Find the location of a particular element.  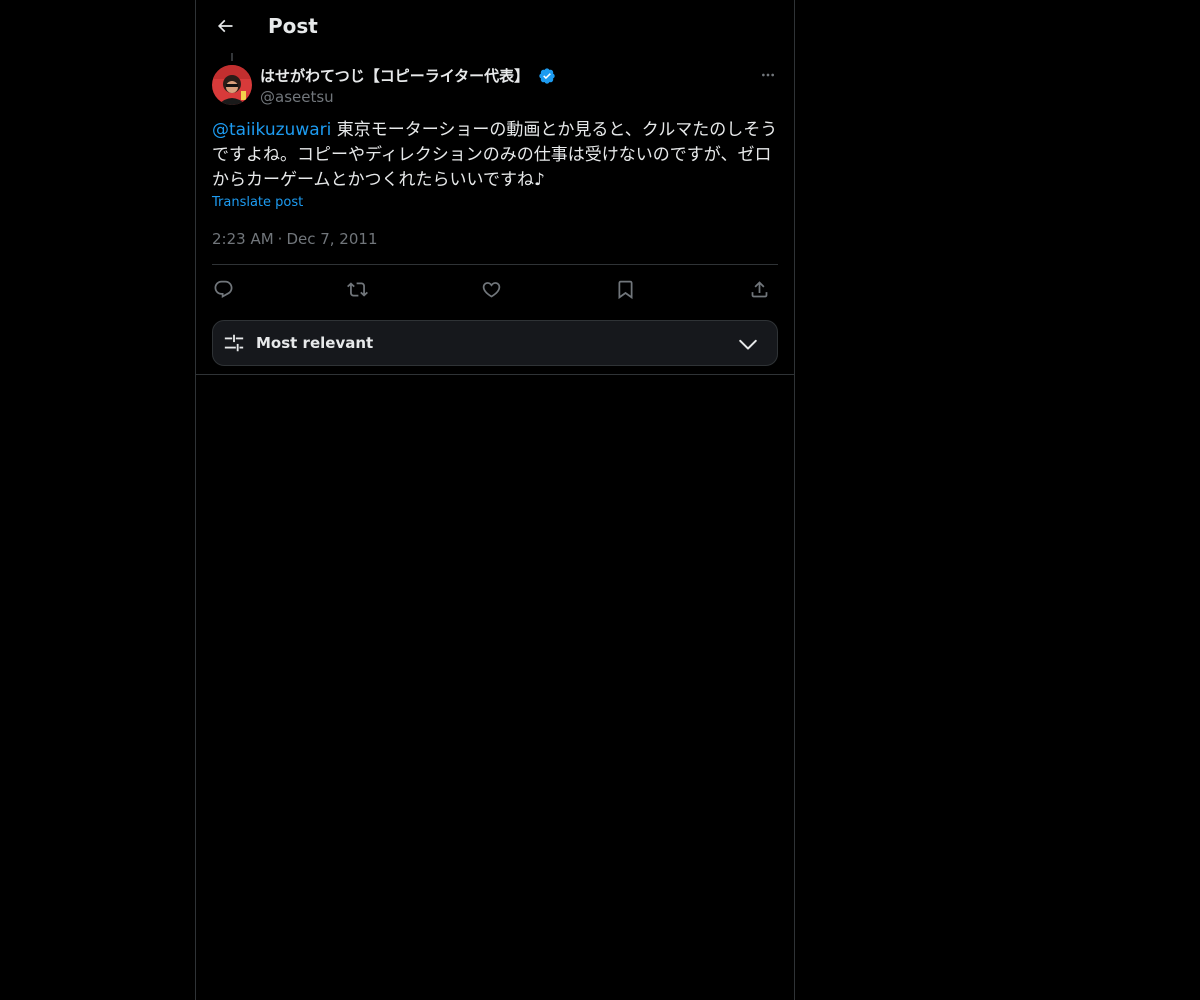

back-button is located at coordinates (225, 26).